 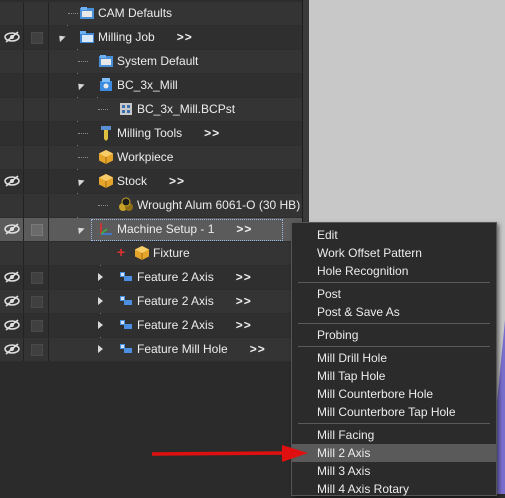 I want to click on tree-row-bc-3x-mill: BC_3x_Mill, so click(x=151, y=85).